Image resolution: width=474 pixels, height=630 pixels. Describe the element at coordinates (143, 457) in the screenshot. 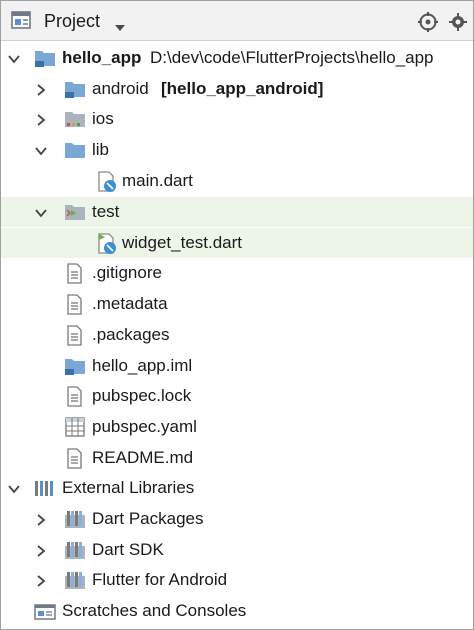

I see `tree-item-label: README.md` at that location.